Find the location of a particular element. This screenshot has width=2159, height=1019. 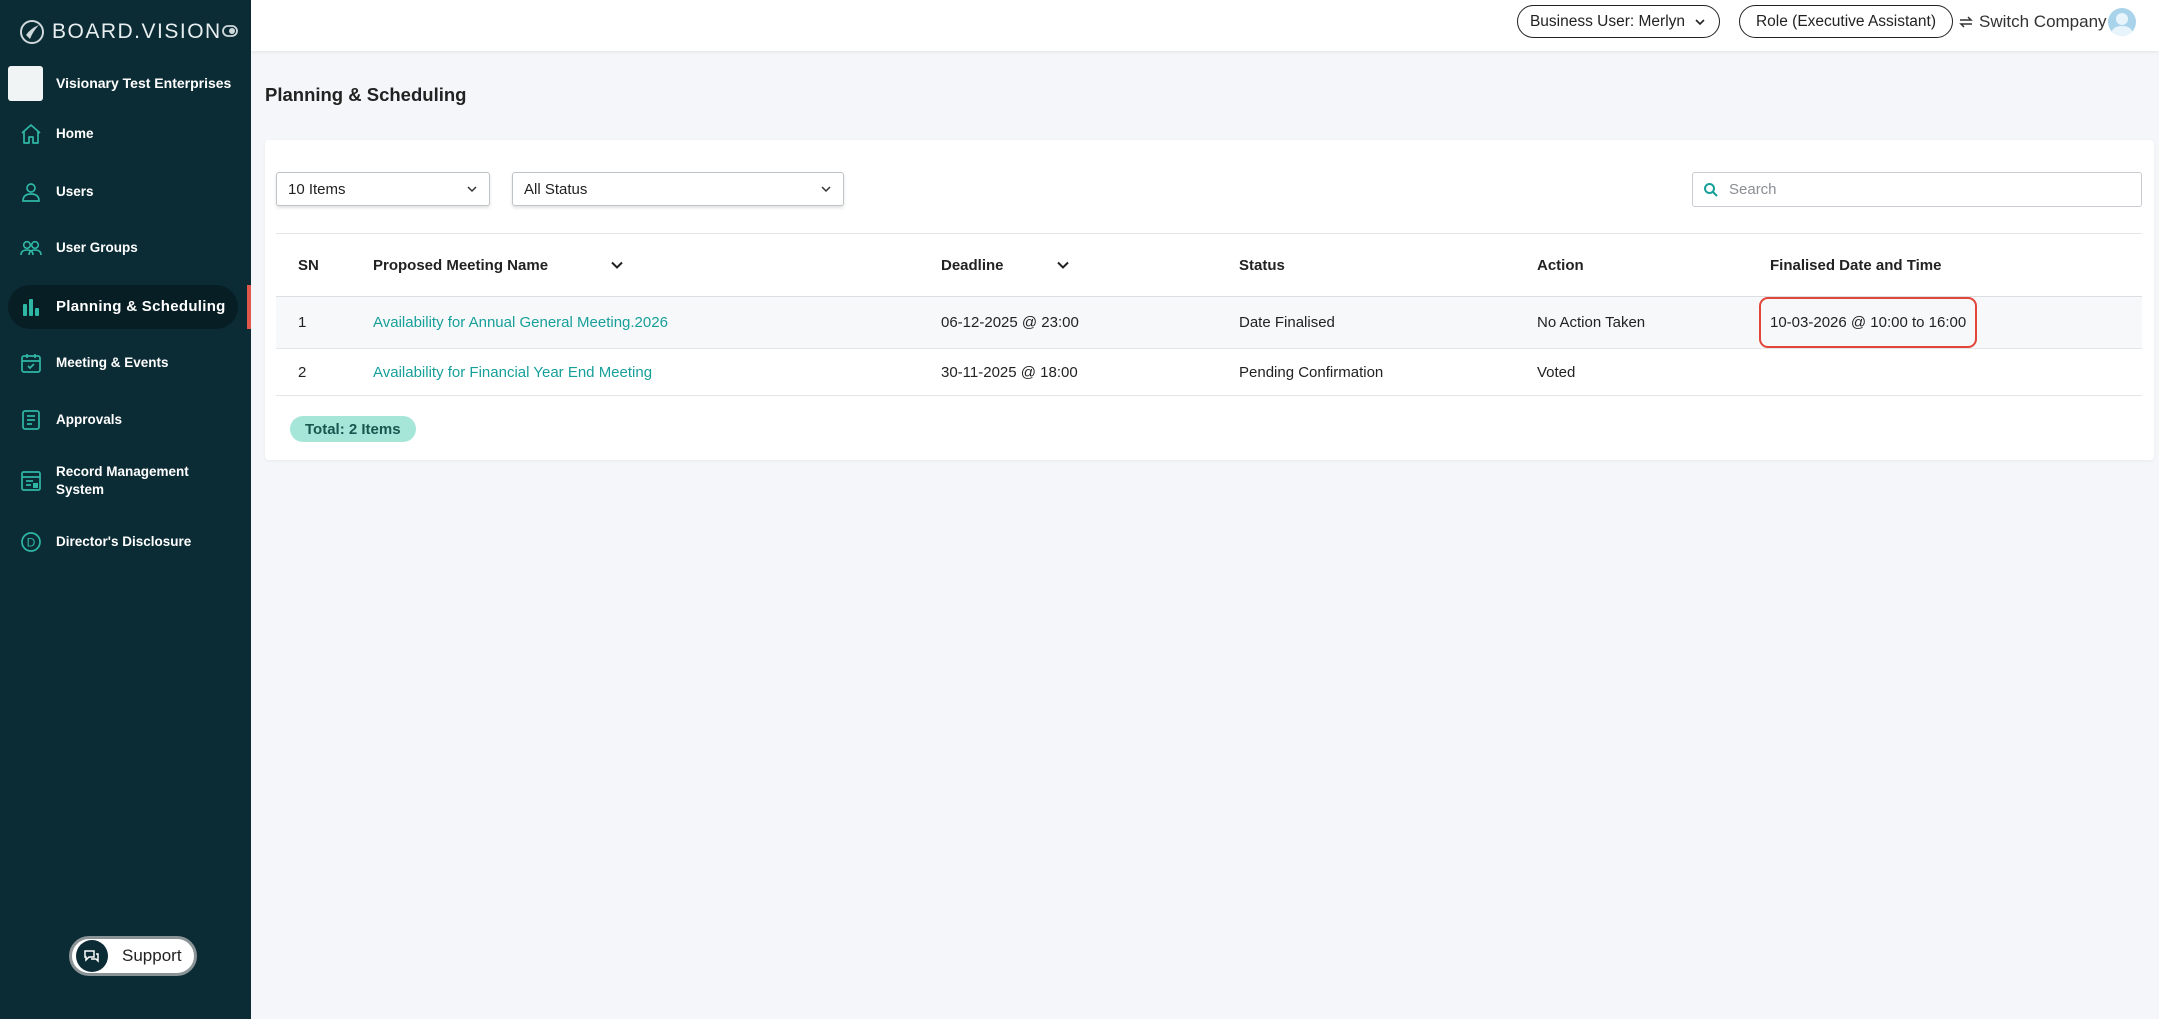

business-user-dropdown: Business User: Merlyn is located at coordinates (1618, 21).